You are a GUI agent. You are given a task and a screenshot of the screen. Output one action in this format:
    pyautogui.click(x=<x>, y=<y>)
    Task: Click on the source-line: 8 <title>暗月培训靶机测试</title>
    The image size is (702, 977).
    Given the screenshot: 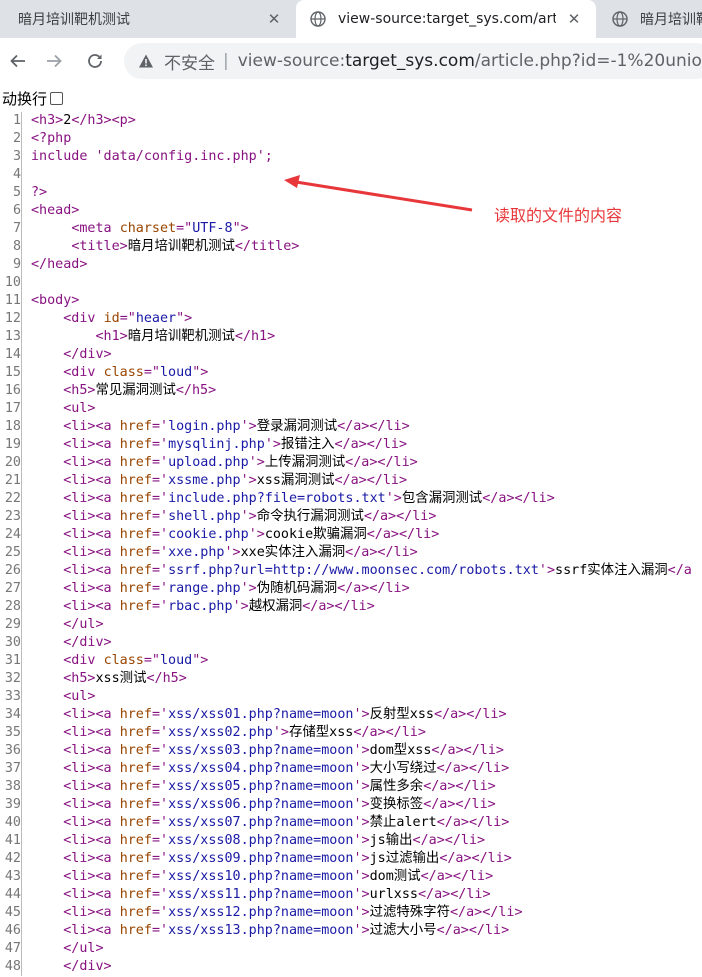 What is the action you would take?
    pyautogui.click(x=351, y=247)
    